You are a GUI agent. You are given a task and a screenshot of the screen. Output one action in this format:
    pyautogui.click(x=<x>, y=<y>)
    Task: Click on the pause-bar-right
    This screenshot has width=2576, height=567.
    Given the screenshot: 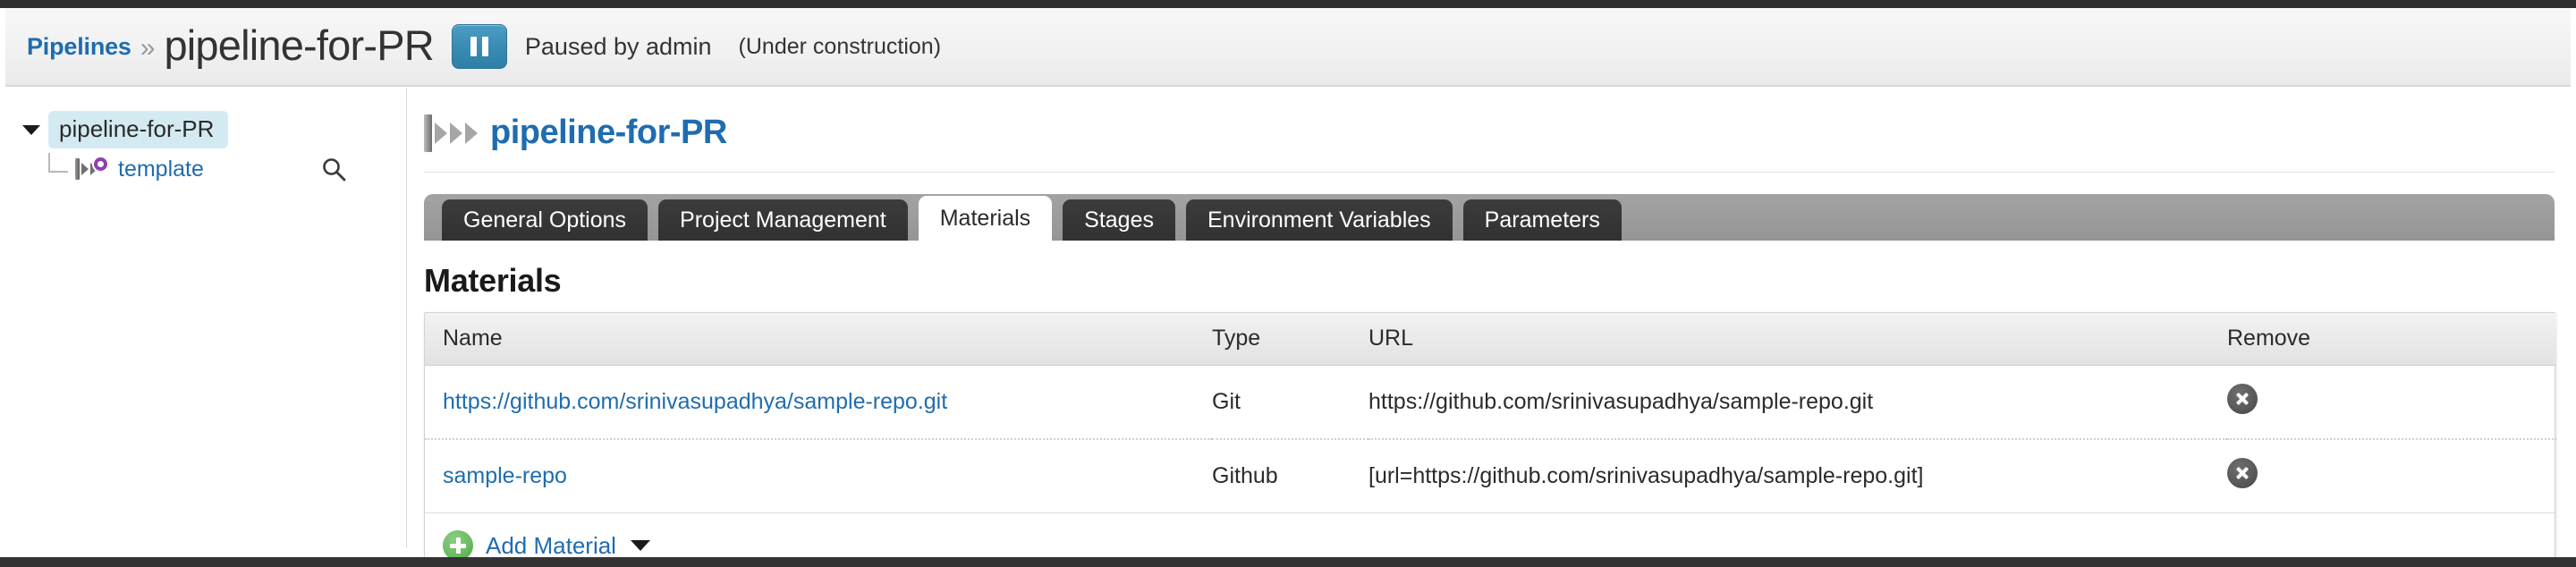 What is the action you would take?
    pyautogui.click(x=484, y=46)
    